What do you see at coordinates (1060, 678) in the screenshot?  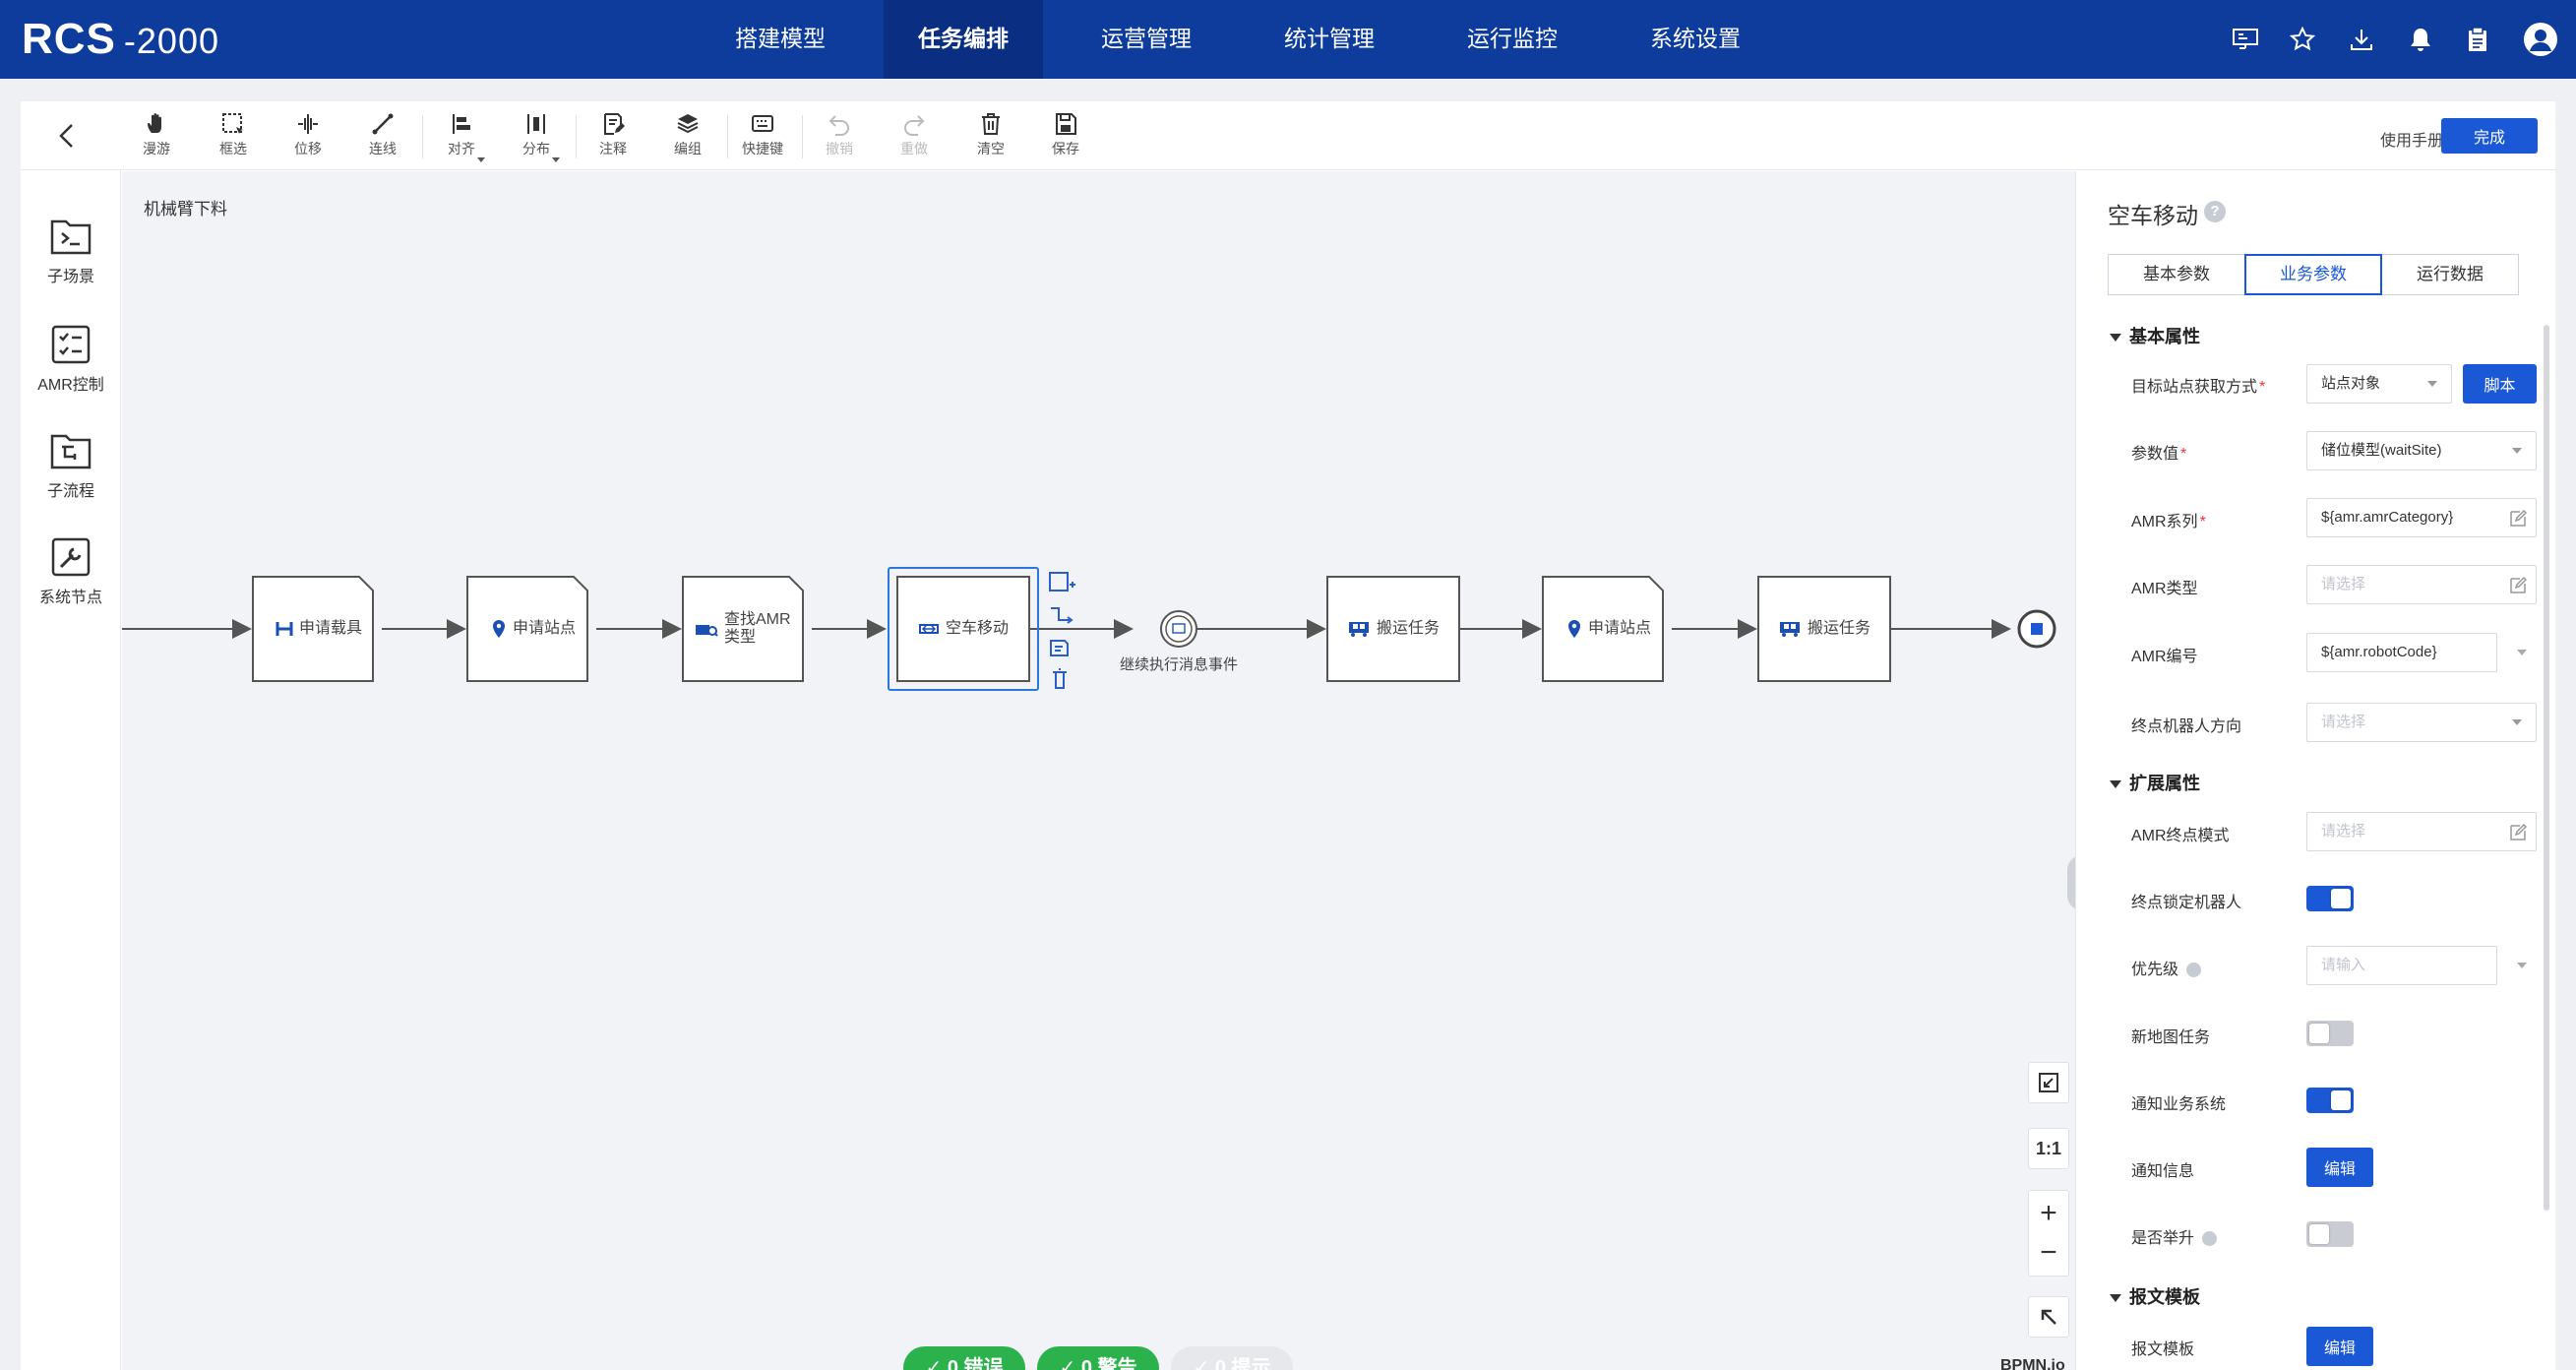 I see `delete-icon` at bounding box center [1060, 678].